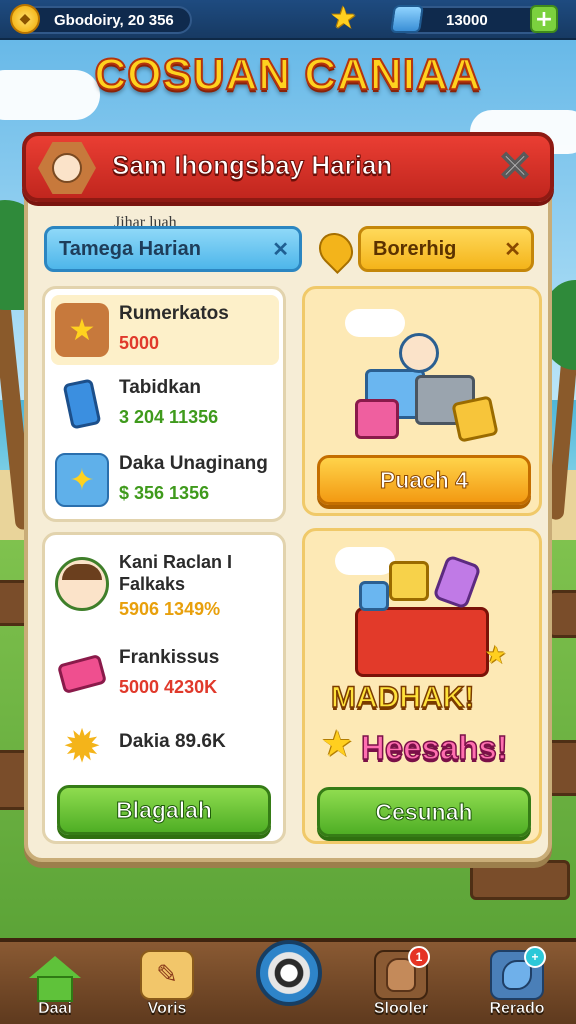 This screenshot has height=1024, width=576. I want to click on tab-bonus: Borerhig ✕, so click(446, 249).